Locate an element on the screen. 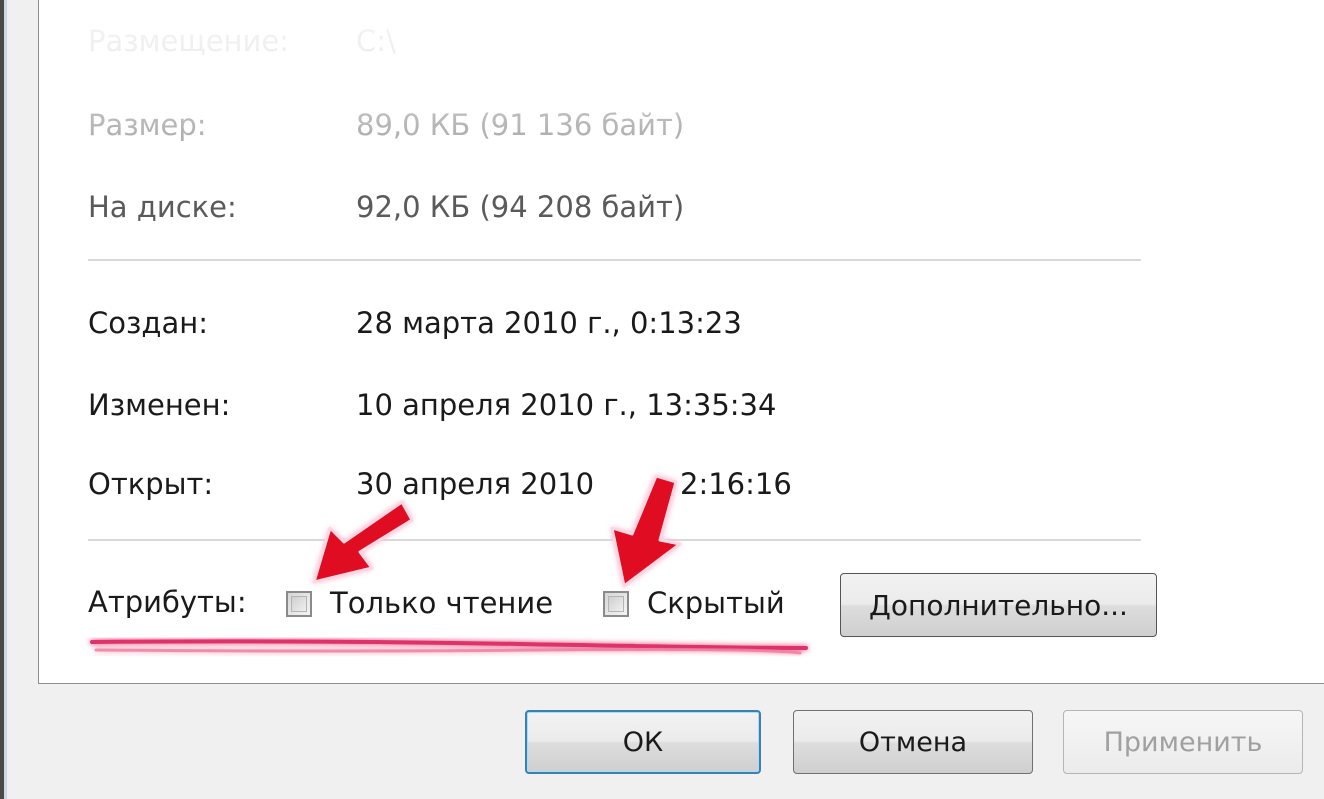 The width and height of the screenshot is (1324, 799). apply-button: Применить is located at coordinates (1183, 742).